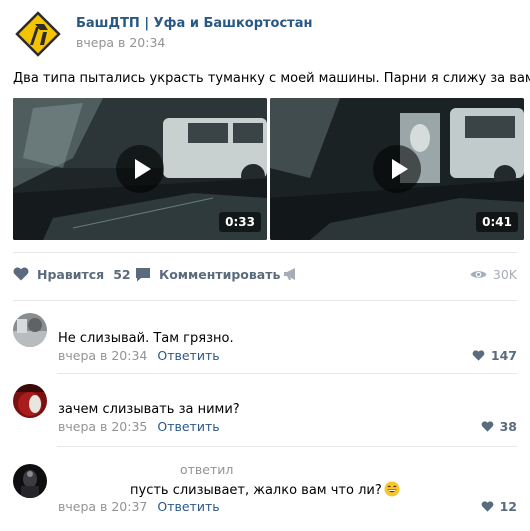  What do you see at coordinates (220, 274) in the screenshot?
I see `comment-label: Комментировать` at bounding box center [220, 274].